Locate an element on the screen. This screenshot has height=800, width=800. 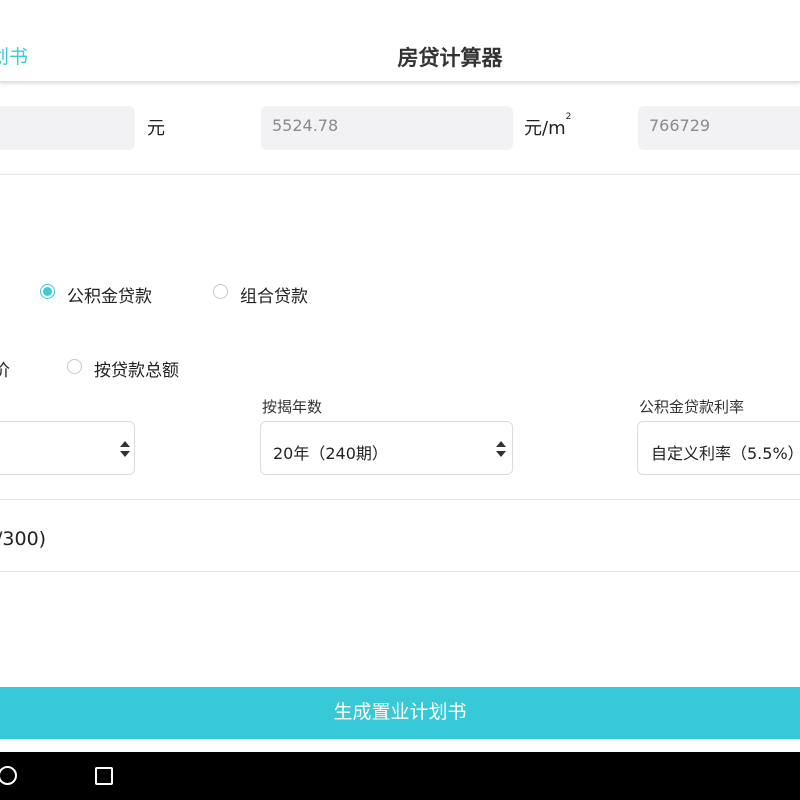
top-bar: 划书 房贷计算器 is located at coordinates (400, 41).